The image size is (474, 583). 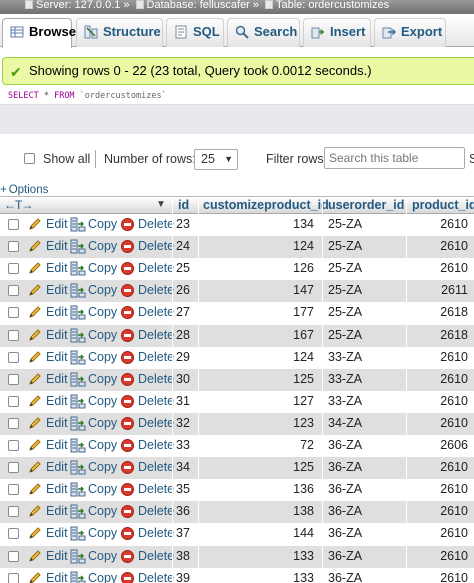 What do you see at coordinates (237, 401) in the screenshot?
I see `table-row: Edit Copy Delete 31 127 33-ZA 2610` at bounding box center [237, 401].